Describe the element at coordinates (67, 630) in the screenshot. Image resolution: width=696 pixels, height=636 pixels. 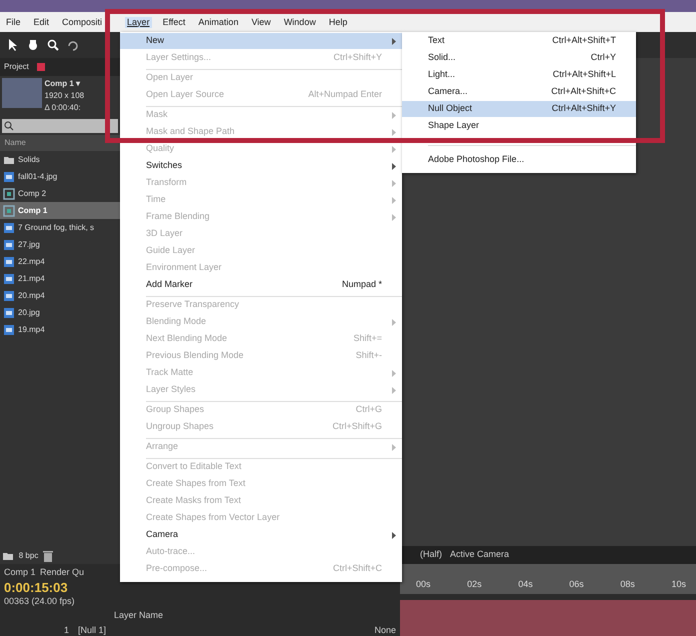
I see `layer-number: 1` at that location.